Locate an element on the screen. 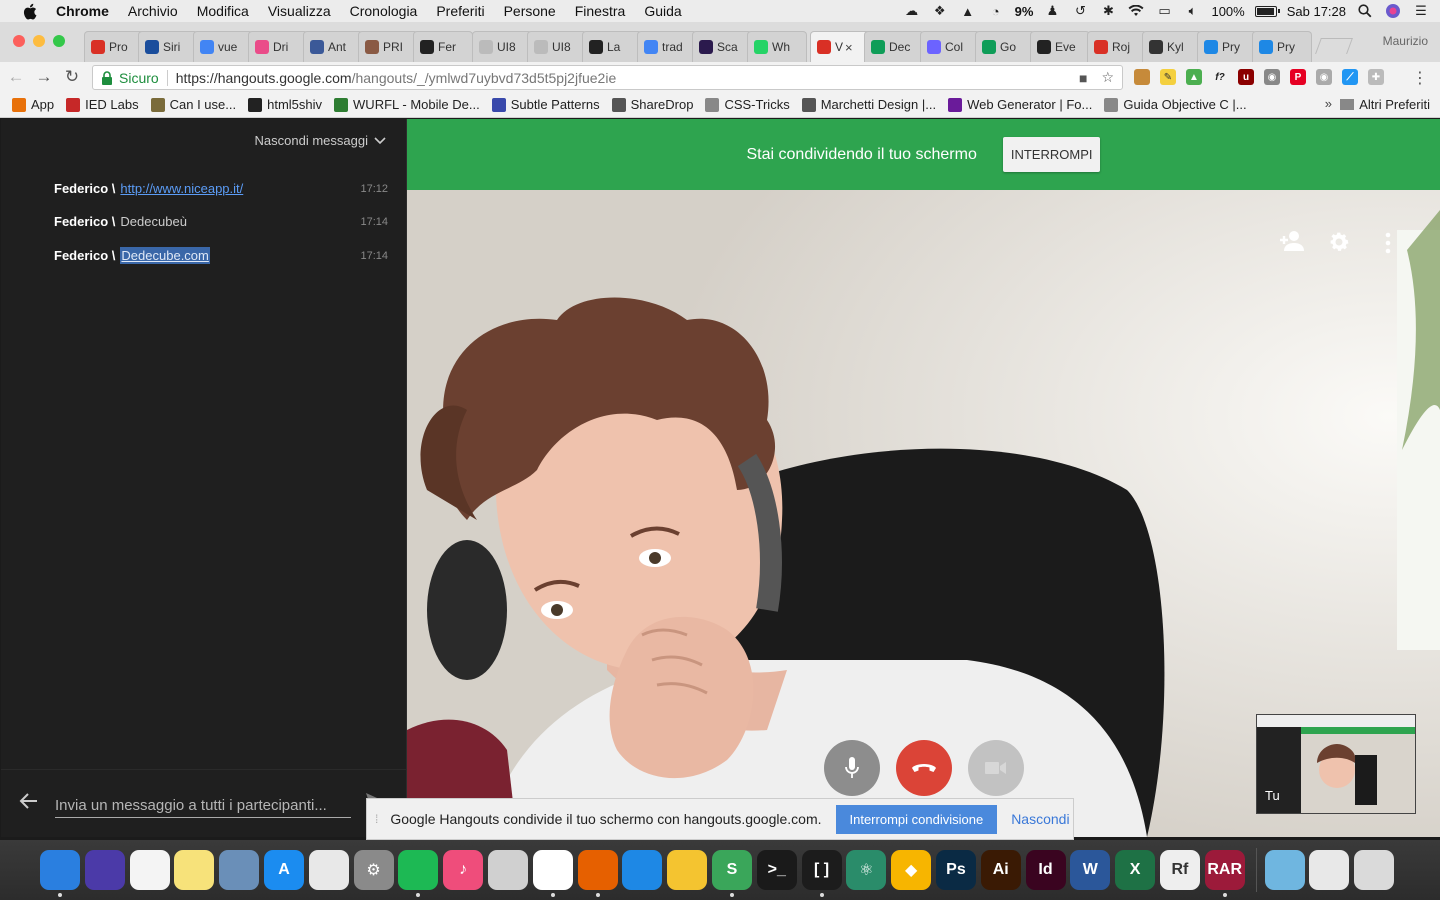 The height and width of the screenshot is (900, 1440). dropbox-icon: ❖ is located at coordinates (940, 11).